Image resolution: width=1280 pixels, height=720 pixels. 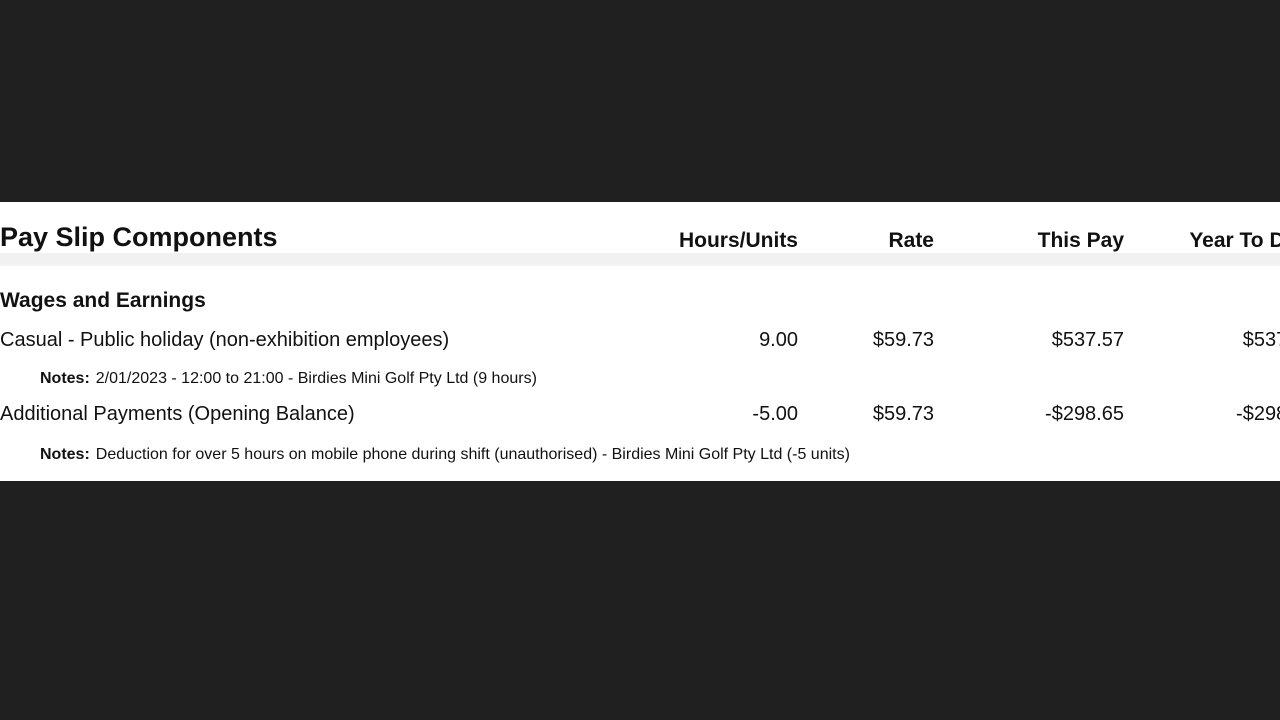 I want to click on section-title: Wages and Earnings, so click(x=103, y=300).